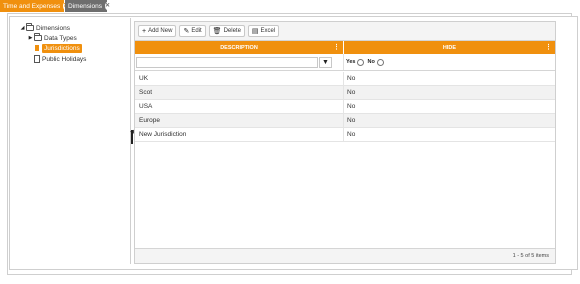 The height and width of the screenshot is (284, 580). I want to click on filter-row: ▼ Yes No, so click(345, 62).